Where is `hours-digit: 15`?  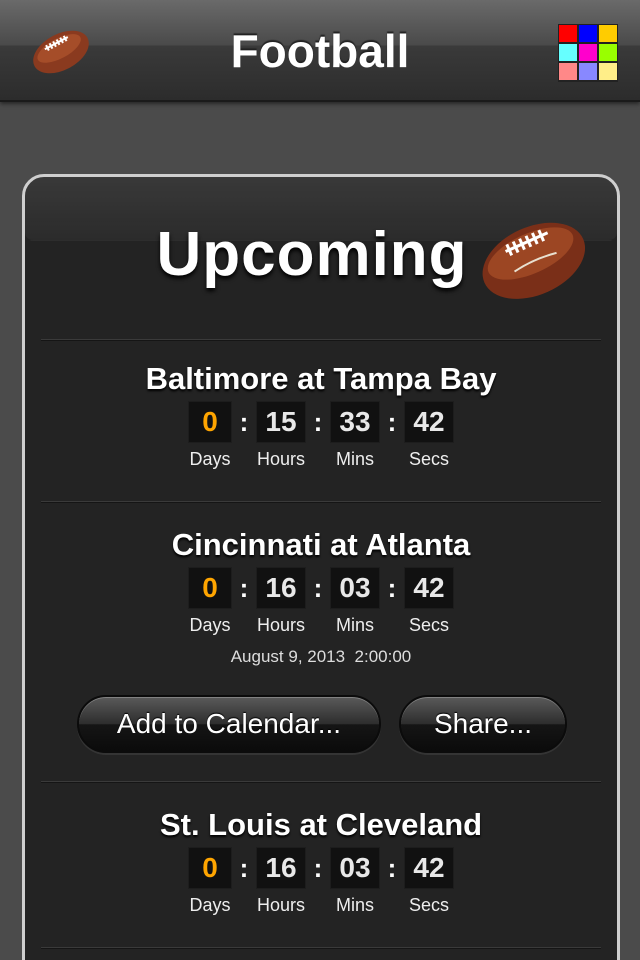 hours-digit: 15 is located at coordinates (281, 422).